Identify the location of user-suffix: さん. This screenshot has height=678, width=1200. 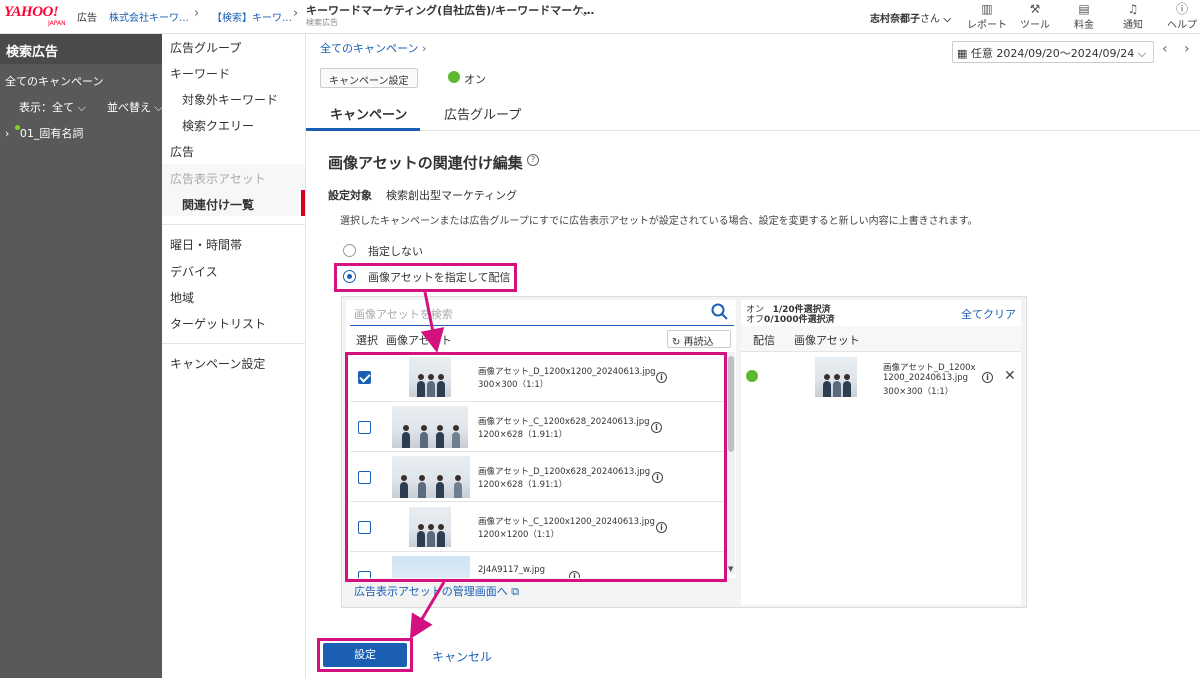
(930, 19).